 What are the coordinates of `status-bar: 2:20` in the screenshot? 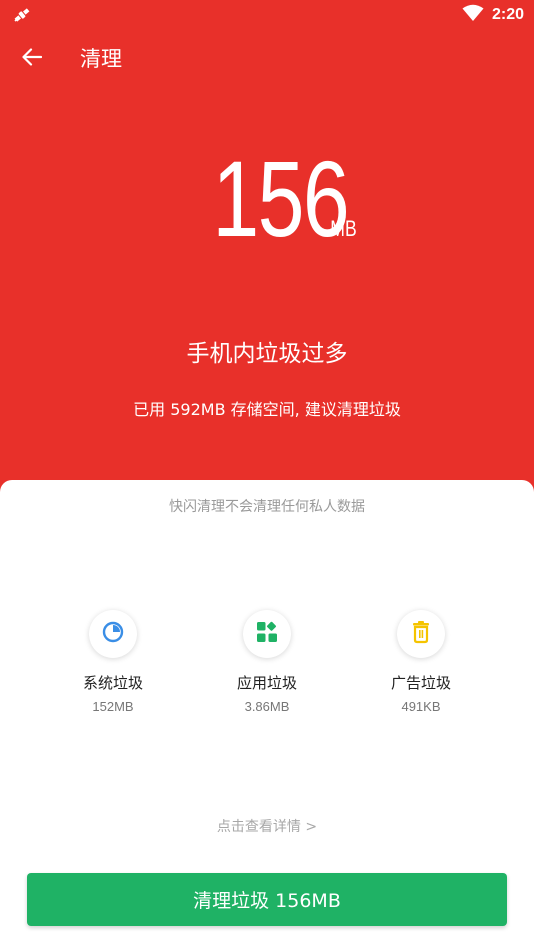 It's located at (267, 15).